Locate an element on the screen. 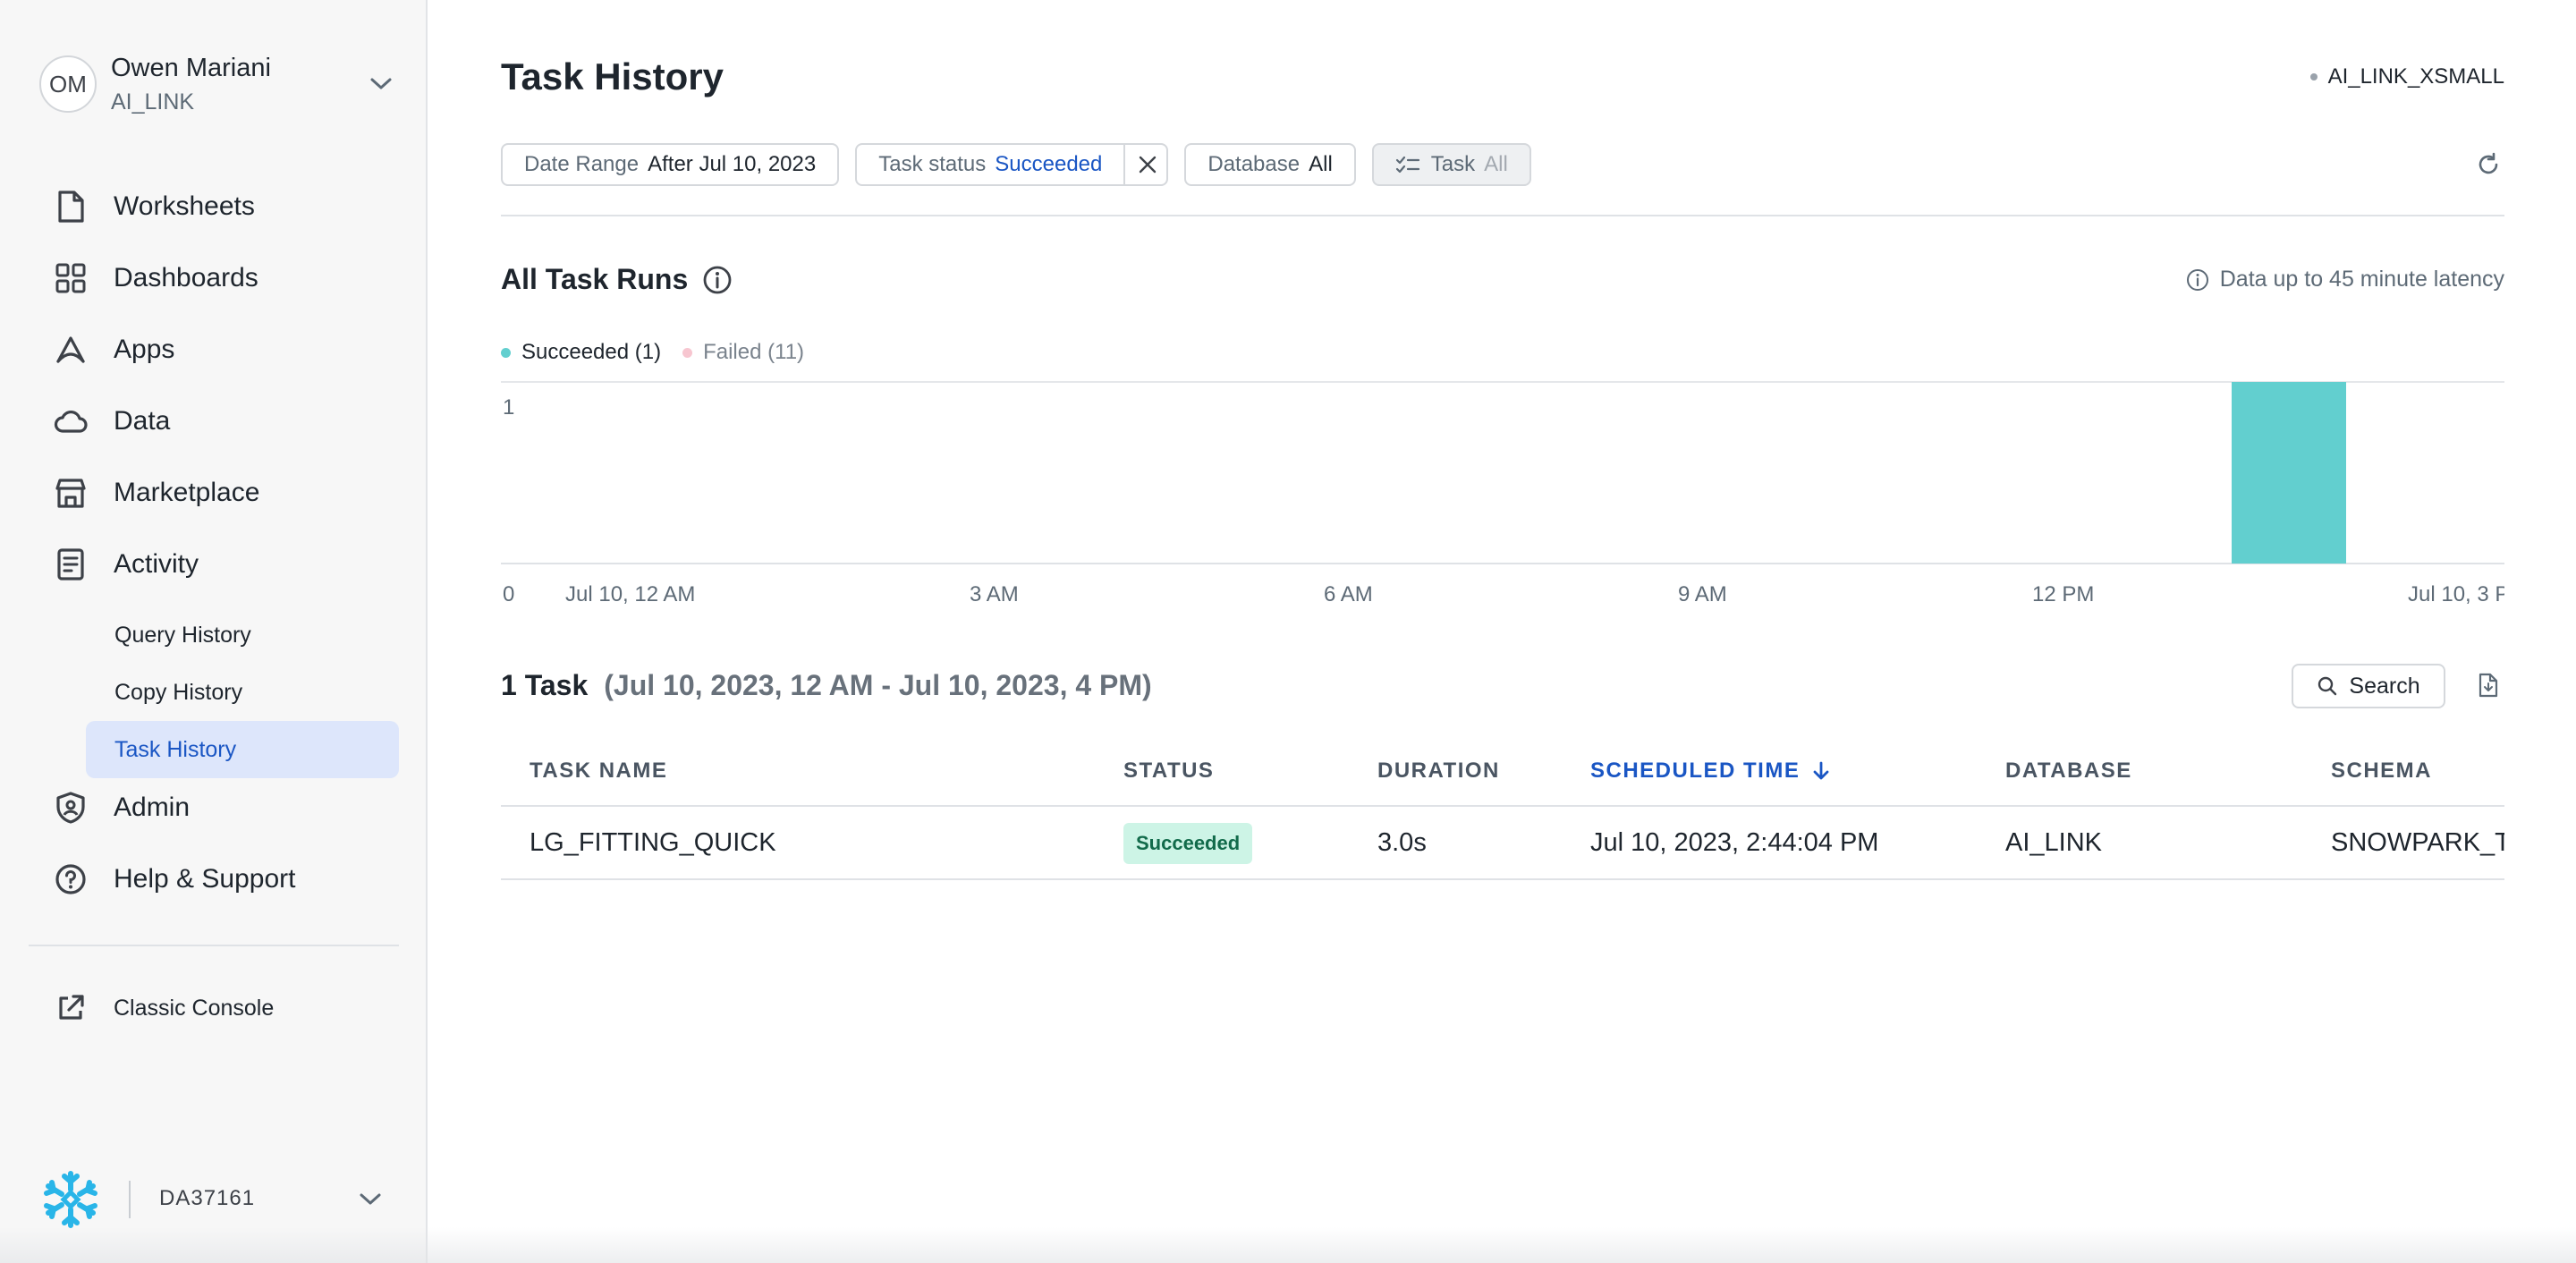 Image resolution: width=2576 pixels, height=1263 pixels. search-button: Search is located at coordinates (2368, 686).